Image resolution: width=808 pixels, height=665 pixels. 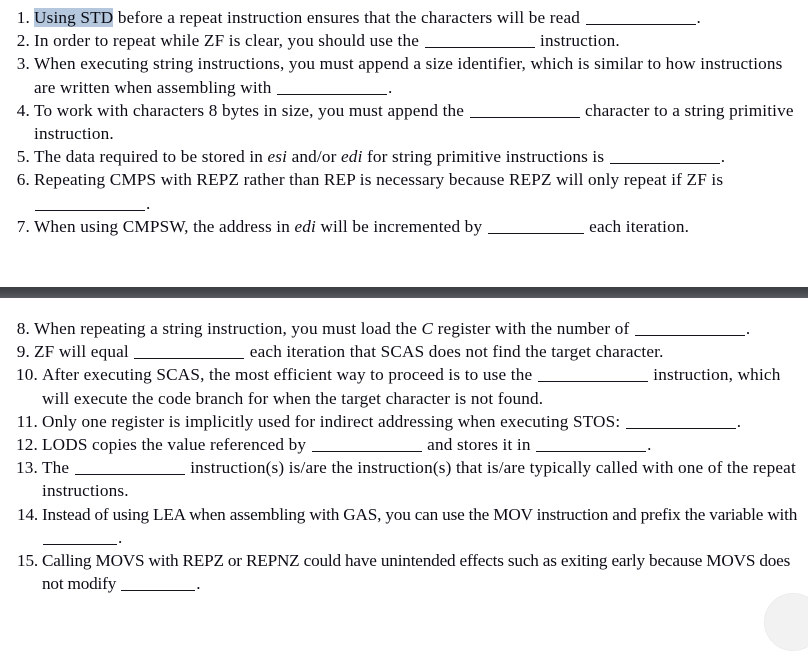 I want to click on question-number: 10., so click(x=26, y=375).